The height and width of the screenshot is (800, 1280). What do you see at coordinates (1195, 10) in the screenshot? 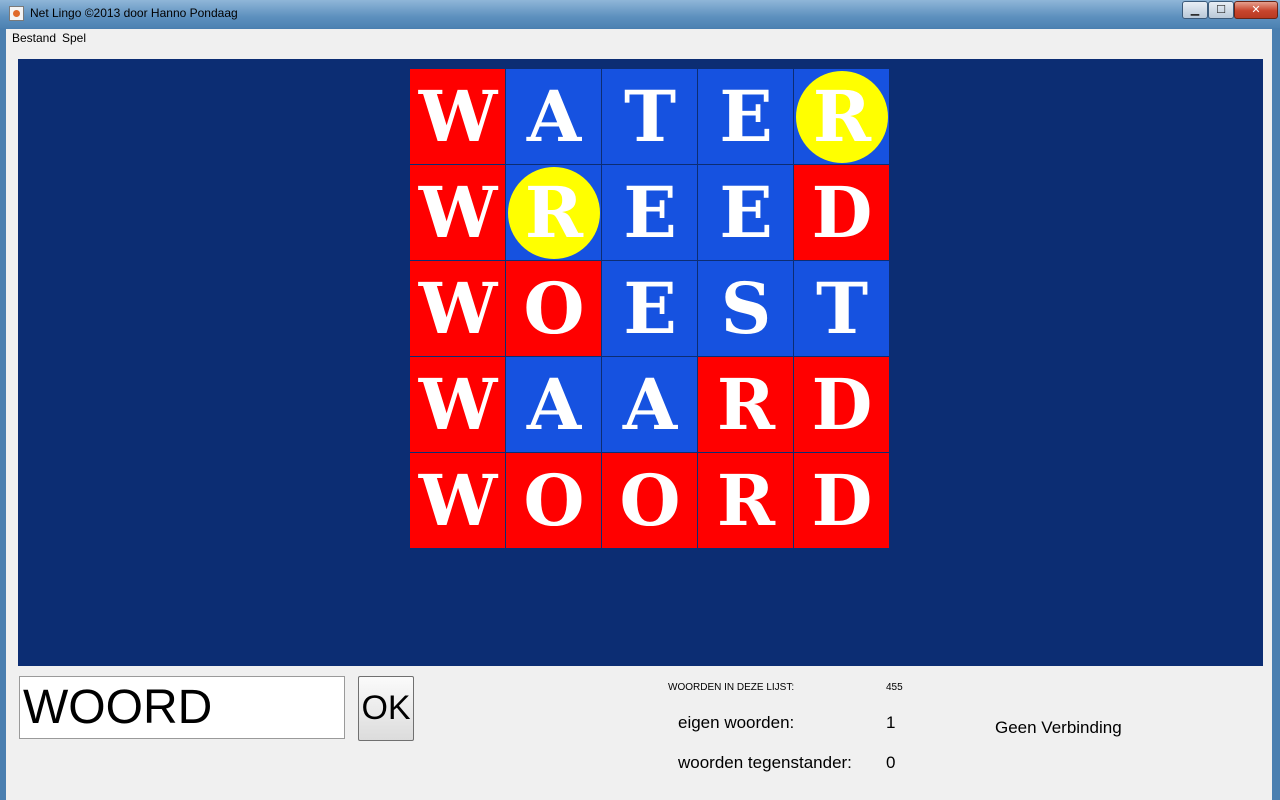
I see `minimize-button: ▁` at bounding box center [1195, 10].